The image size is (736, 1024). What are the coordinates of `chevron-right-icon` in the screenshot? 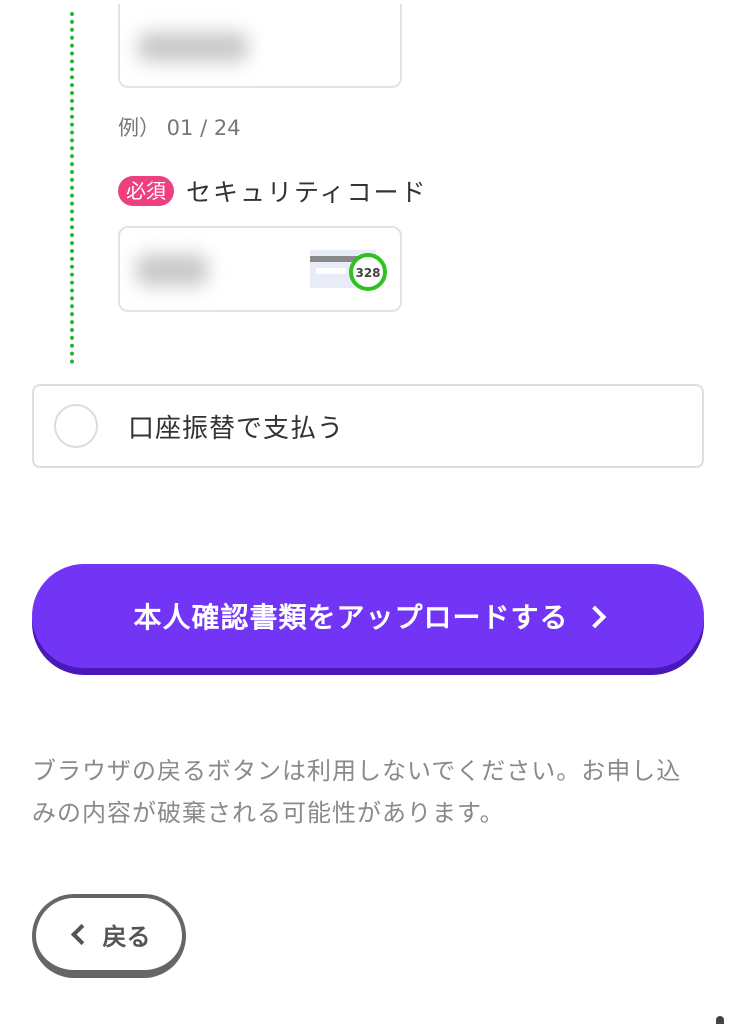 It's located at (594, 617).